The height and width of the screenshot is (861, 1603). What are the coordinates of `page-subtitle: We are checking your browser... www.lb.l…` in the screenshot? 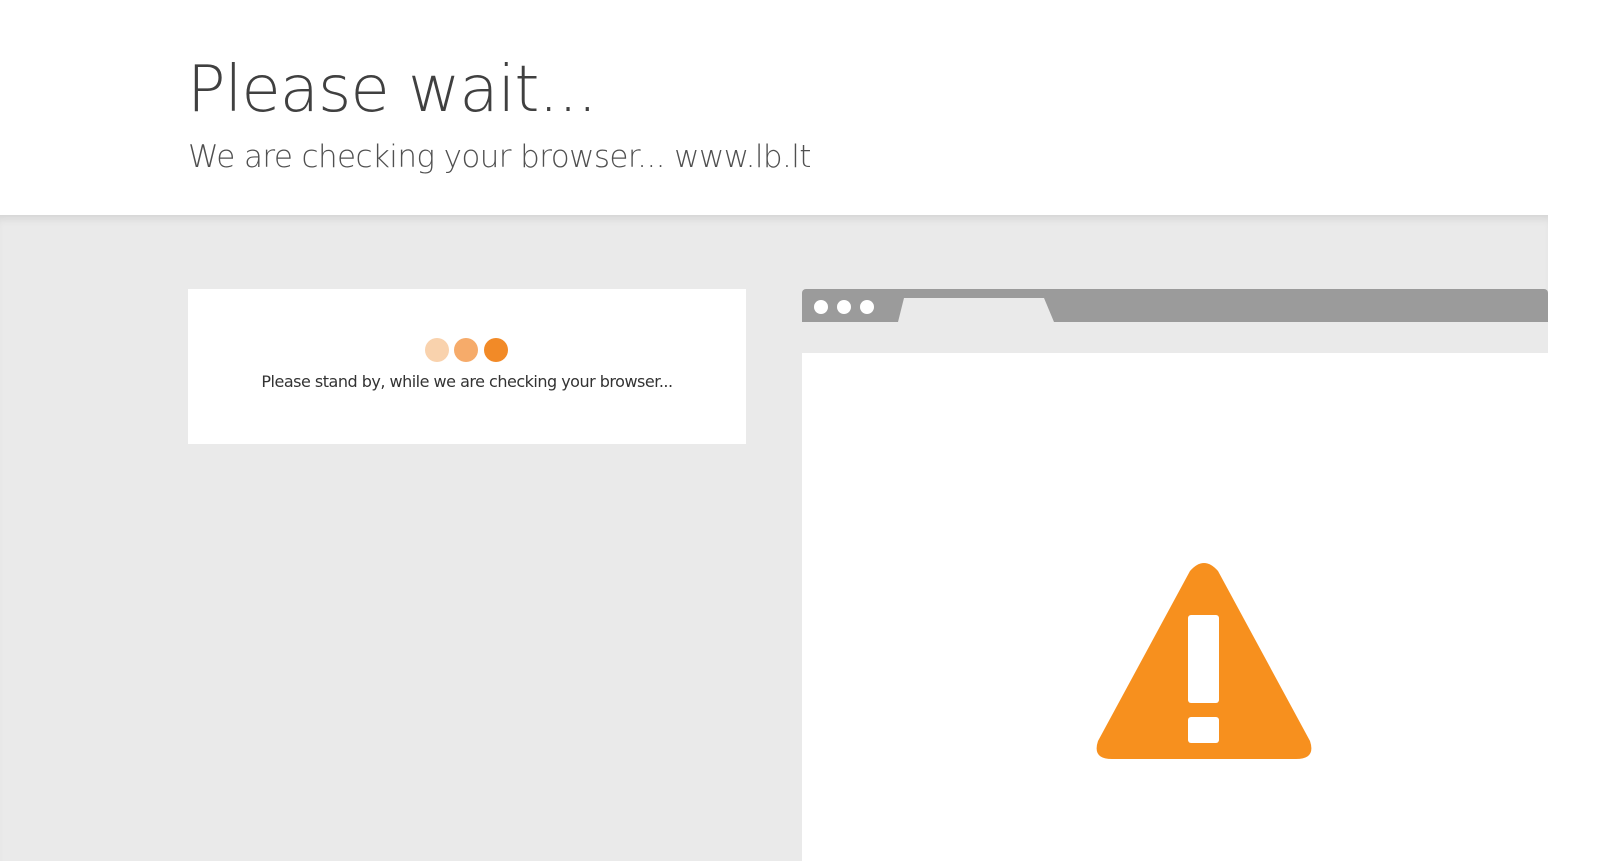 It's located at (499, 157).